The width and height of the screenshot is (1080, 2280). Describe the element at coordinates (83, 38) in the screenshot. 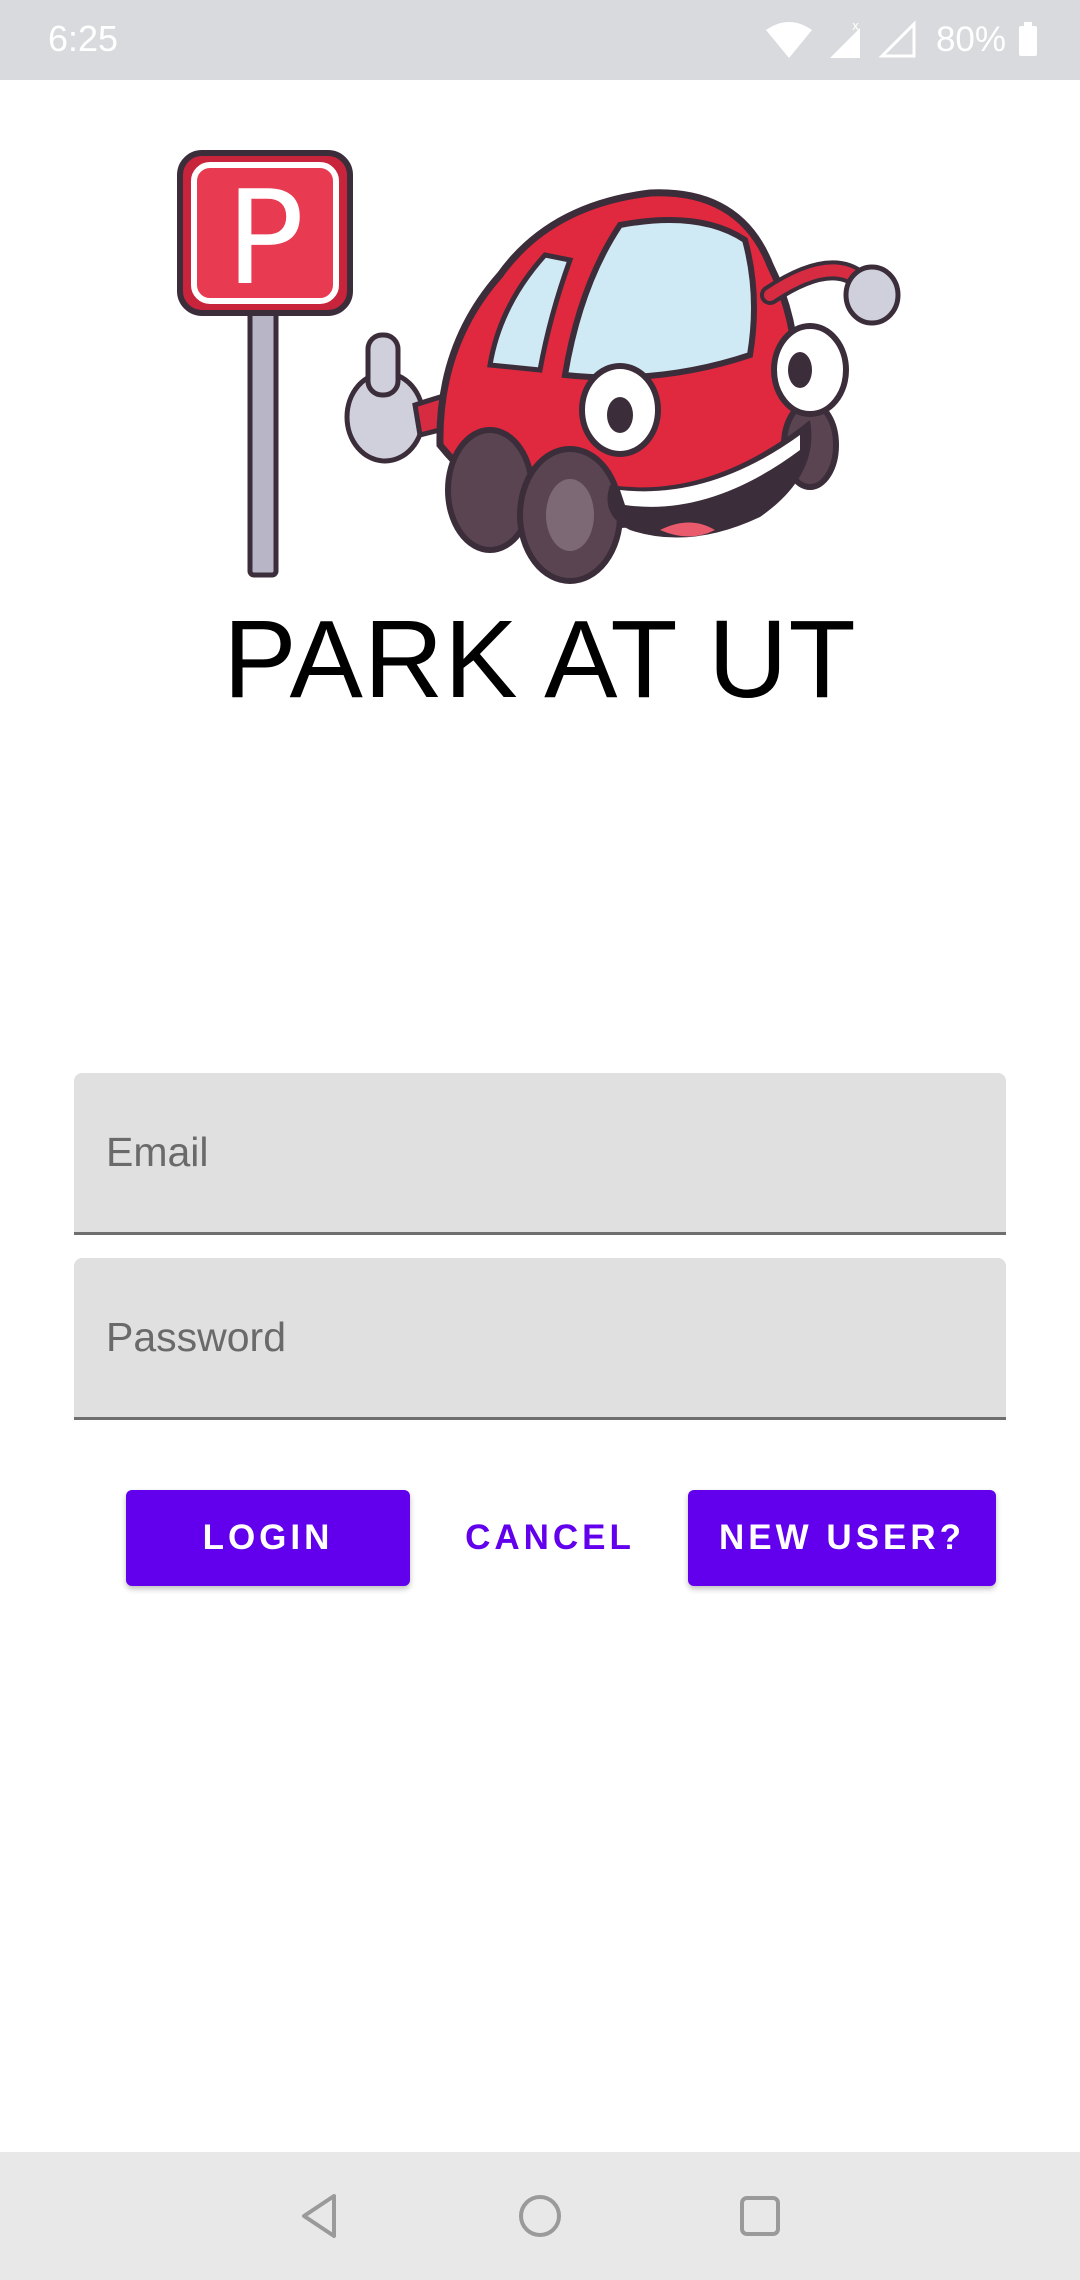

I see `status-time: 6:25` at that location.